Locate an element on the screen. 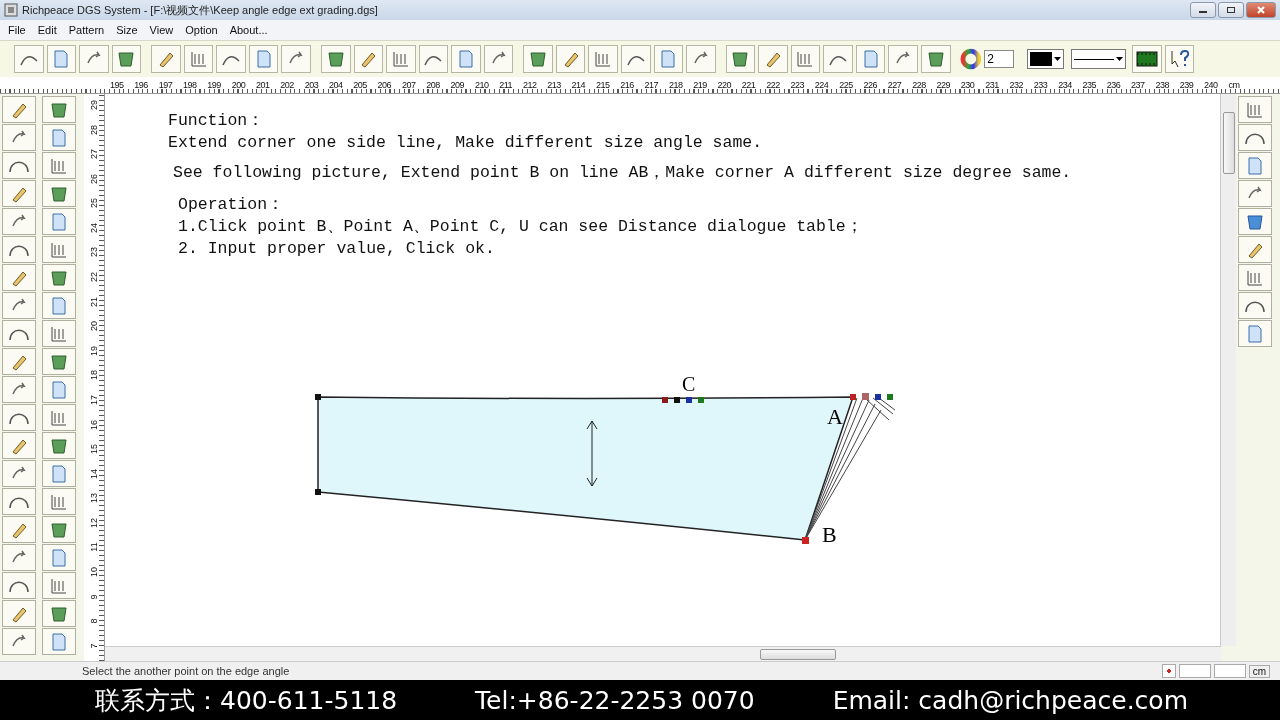 This screenshot has height=720, width=1280. point-label: B is located at coordinates (829, 534).